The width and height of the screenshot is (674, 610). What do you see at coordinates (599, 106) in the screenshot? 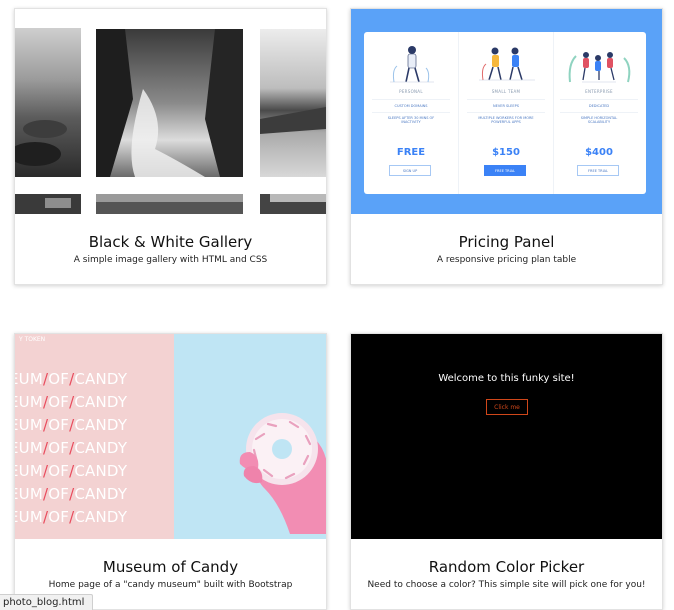
I see `plan-feature: DEDICATED` at bounding box center [599, 106].